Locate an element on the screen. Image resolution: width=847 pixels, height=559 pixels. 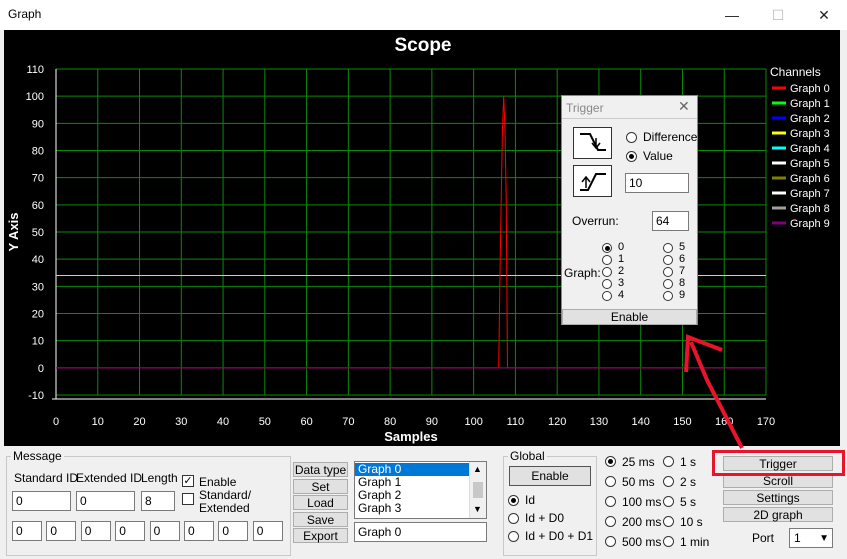
timing-radio-100ms is located at coordinates (610, 501).